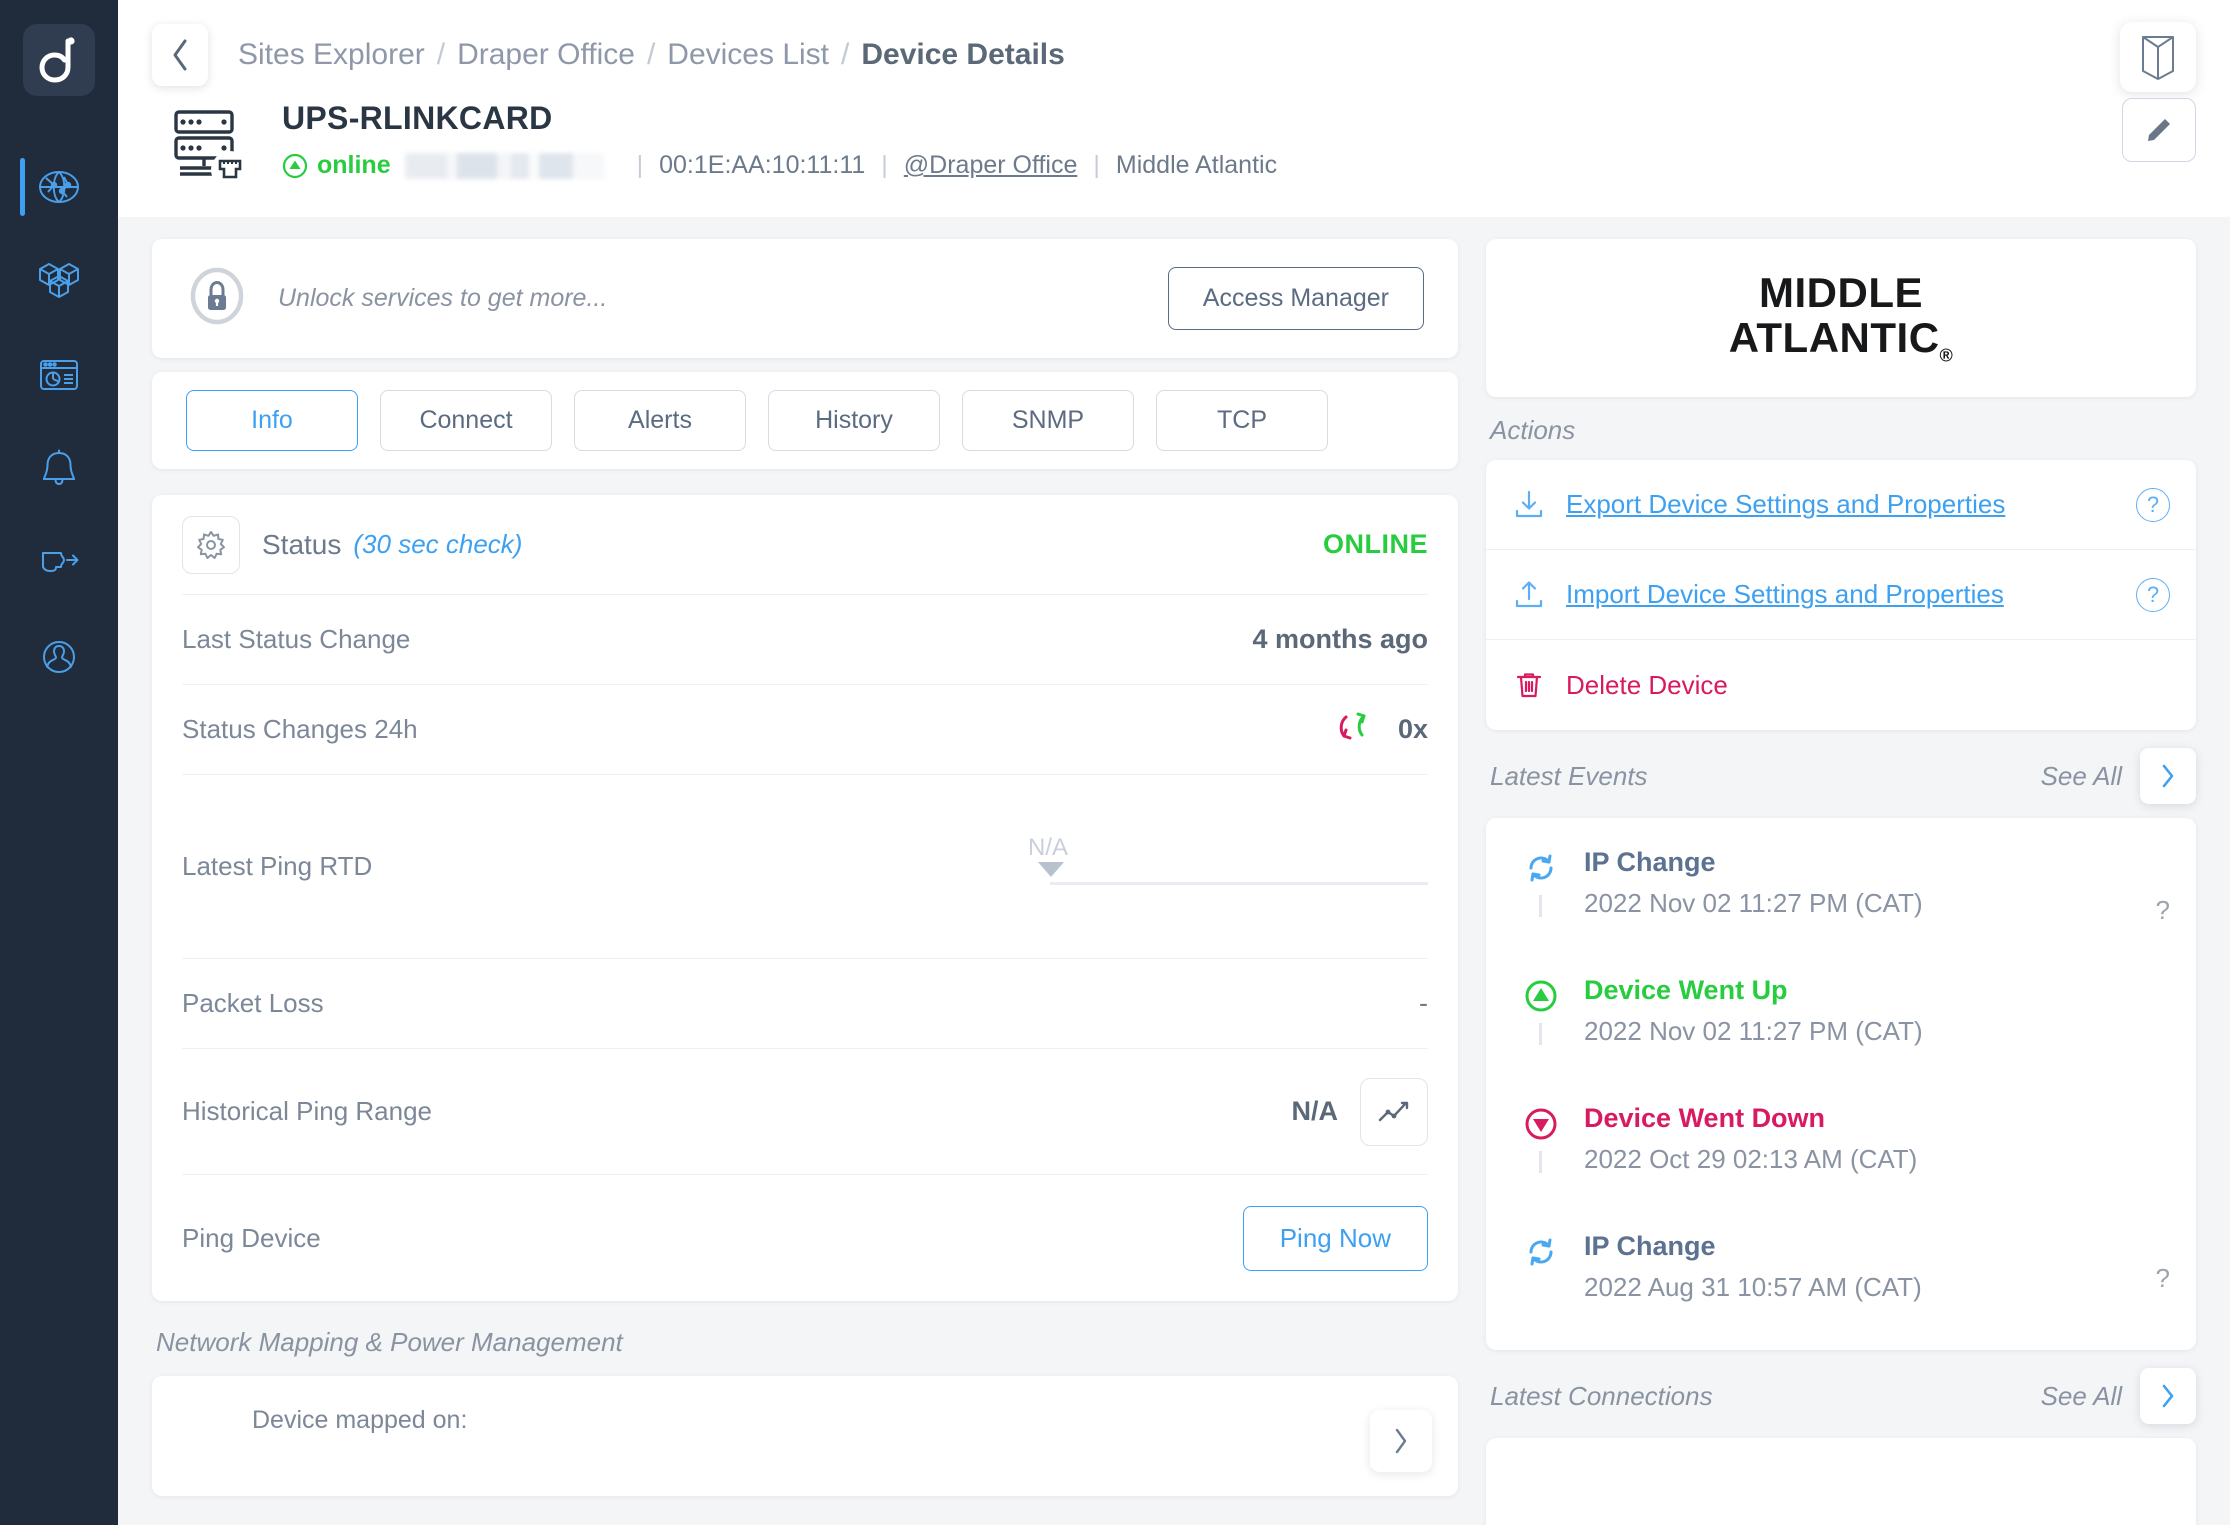  I want to click on domotz-logo, so click(59, 60).